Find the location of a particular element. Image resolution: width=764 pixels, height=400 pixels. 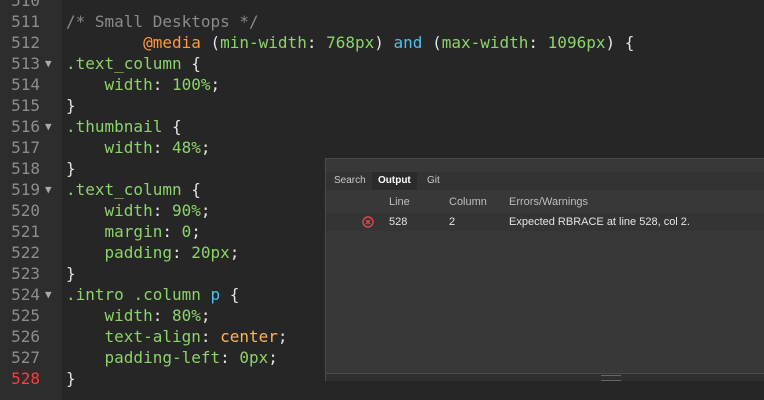

code-token: 100% is located at coordinates (191, 84).